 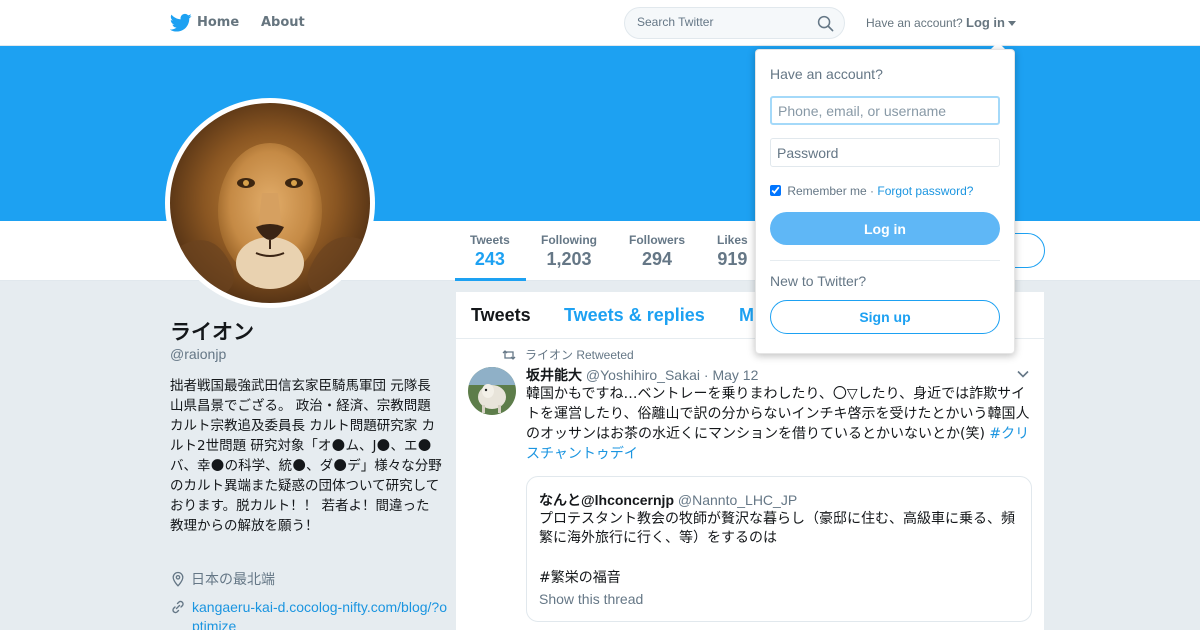 What do you see at coordinates (198, 354) in the screenshot?
I see `profile-handle: @raionjp` at bounding box center [198, 354].